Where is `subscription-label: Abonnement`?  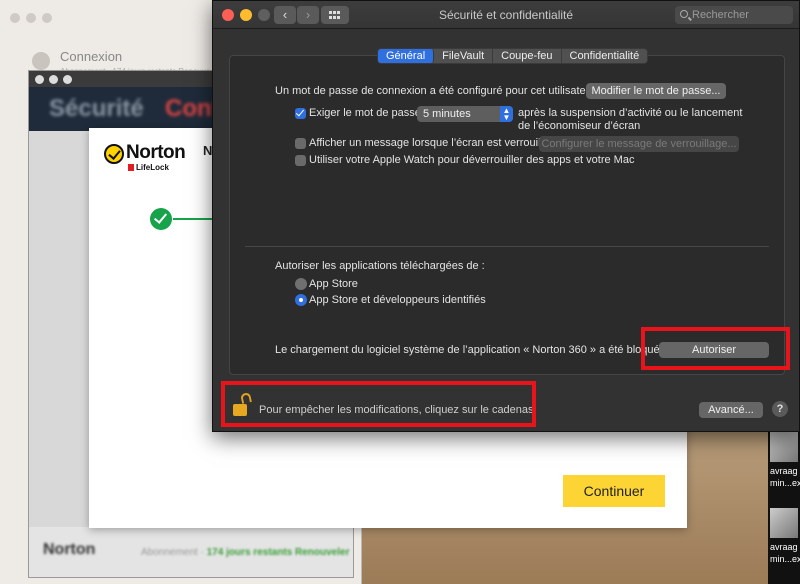 subscription-label: Abonnement is located at coordinates (169, 552).